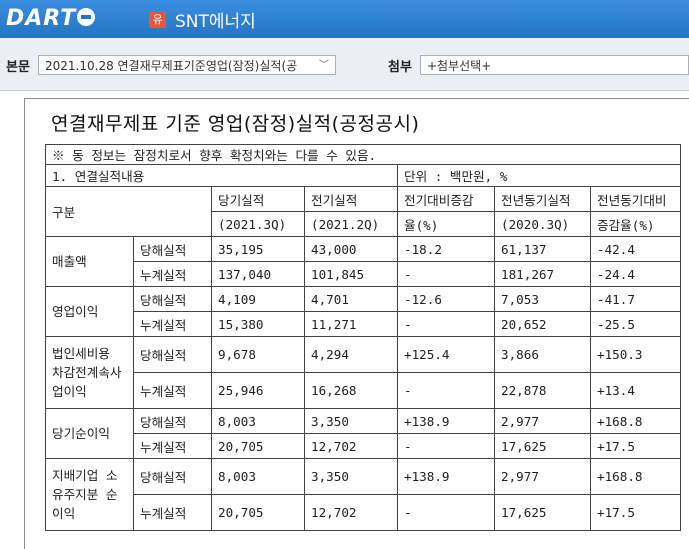 Image resolution: width=689 pixels, height=549 pixels. Describe the element at coordinates (258, 476) in the screenshot. I see `cell-current: 8,003` at that location.